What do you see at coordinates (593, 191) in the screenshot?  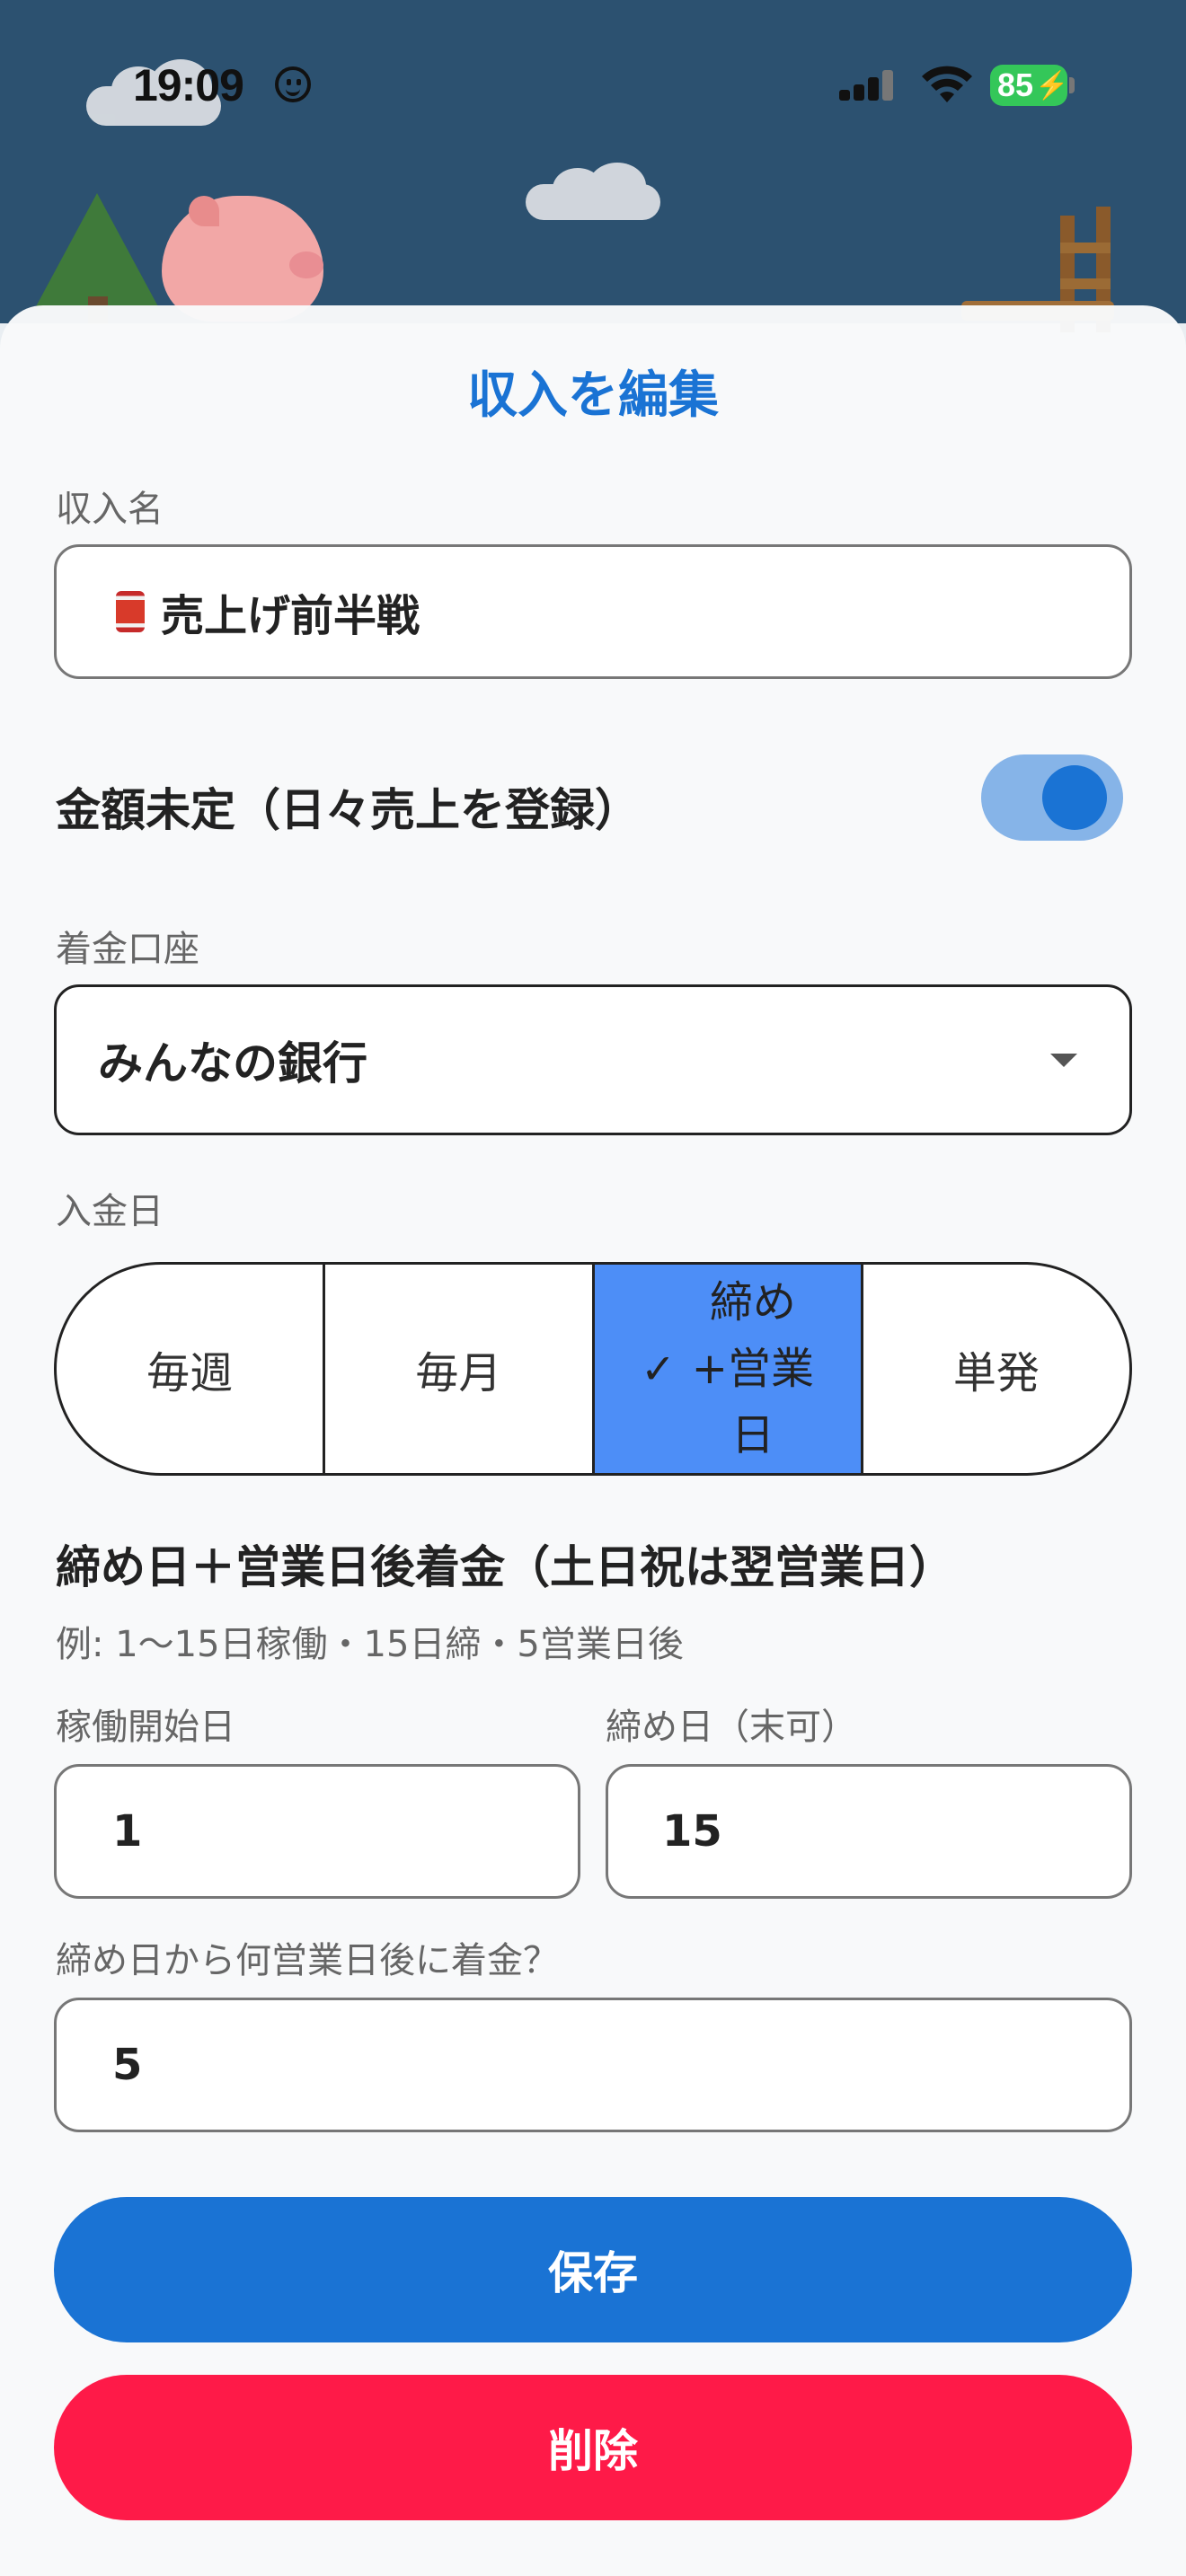 I see `cloud-illustration` at bounding box center [593, 191].